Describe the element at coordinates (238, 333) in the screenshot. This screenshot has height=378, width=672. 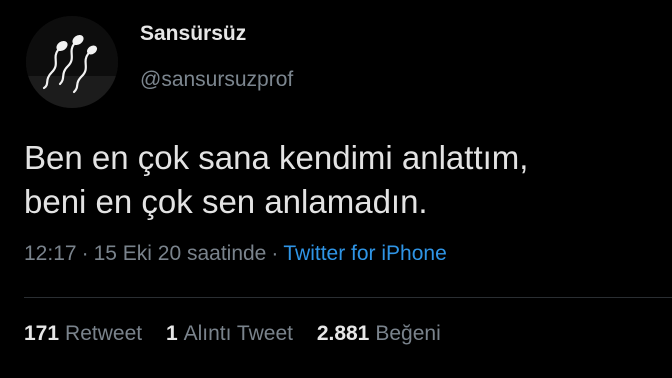
I see `quote-tweet-label: Alıntı Tweet` at that location.